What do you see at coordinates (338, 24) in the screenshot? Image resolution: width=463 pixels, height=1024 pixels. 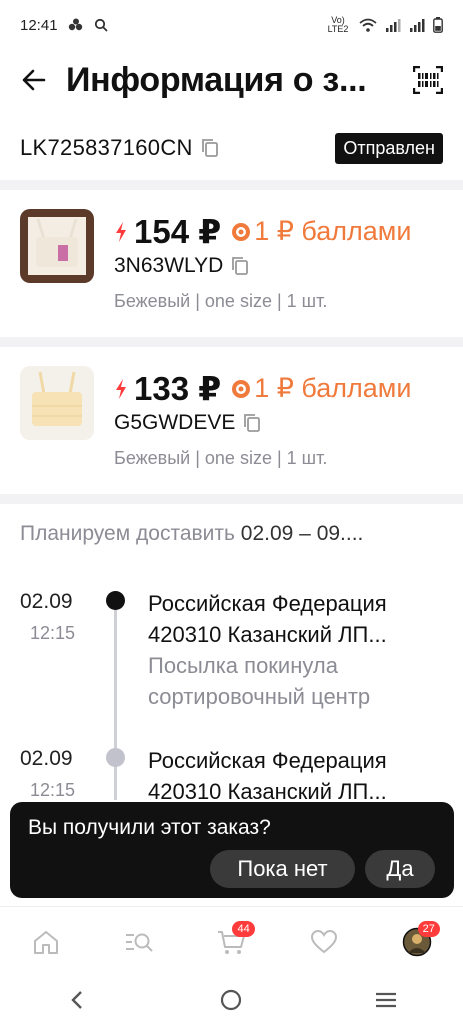 I see `volte-icon: Vo) LTE2` at bounding box center [338, 24].